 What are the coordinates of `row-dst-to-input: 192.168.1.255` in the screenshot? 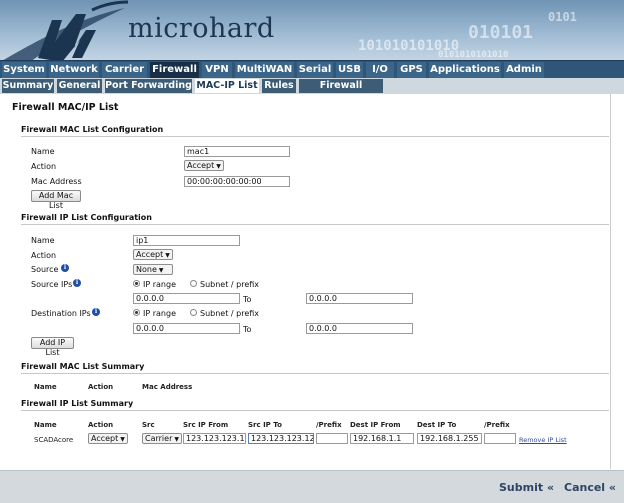 It's located at (449, 438).